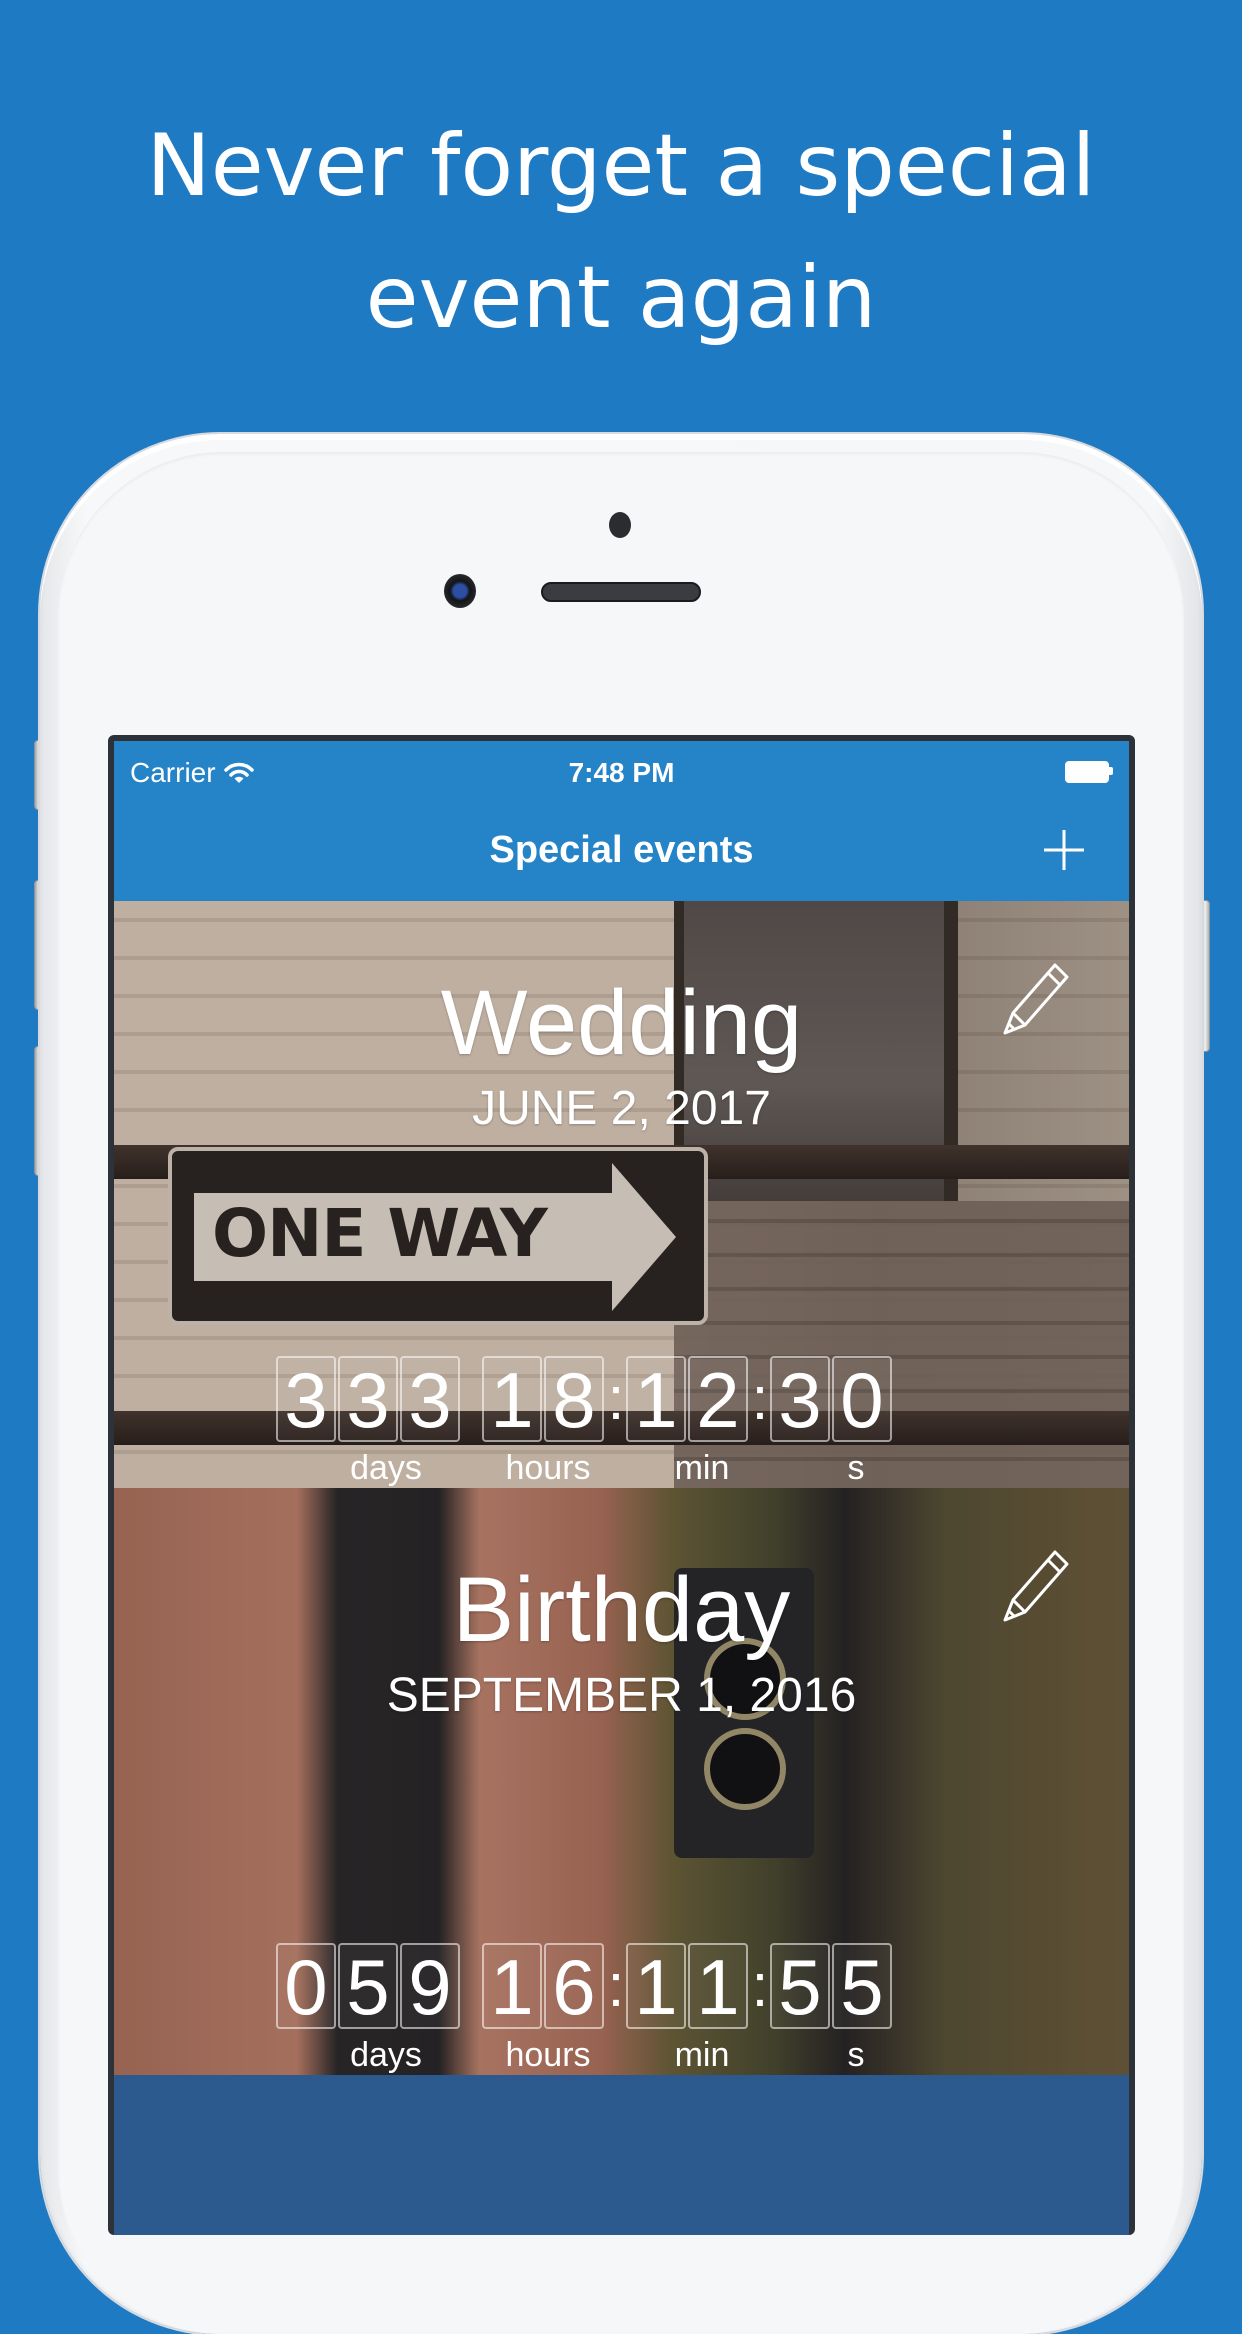  I want to click on status-time: 7:48 PM, so click(621, 772).